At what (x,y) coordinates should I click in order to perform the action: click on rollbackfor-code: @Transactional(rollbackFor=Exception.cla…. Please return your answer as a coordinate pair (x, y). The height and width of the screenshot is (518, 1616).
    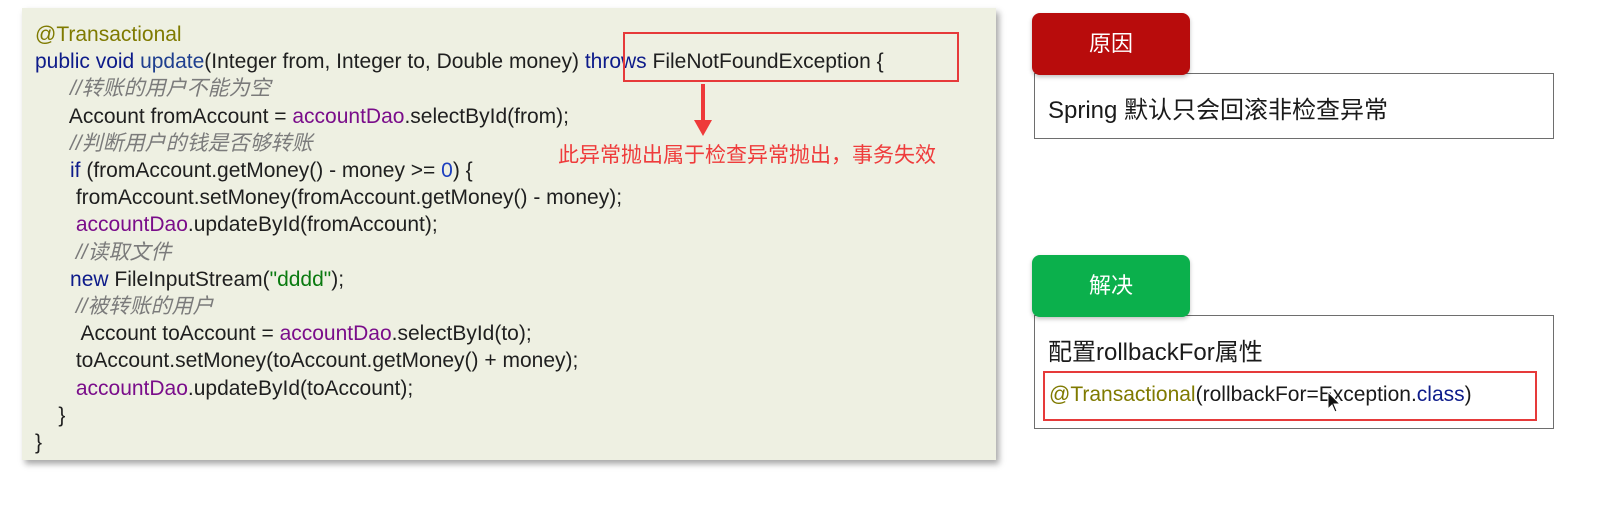
    Looking at the image, I should click on (1260, 395).